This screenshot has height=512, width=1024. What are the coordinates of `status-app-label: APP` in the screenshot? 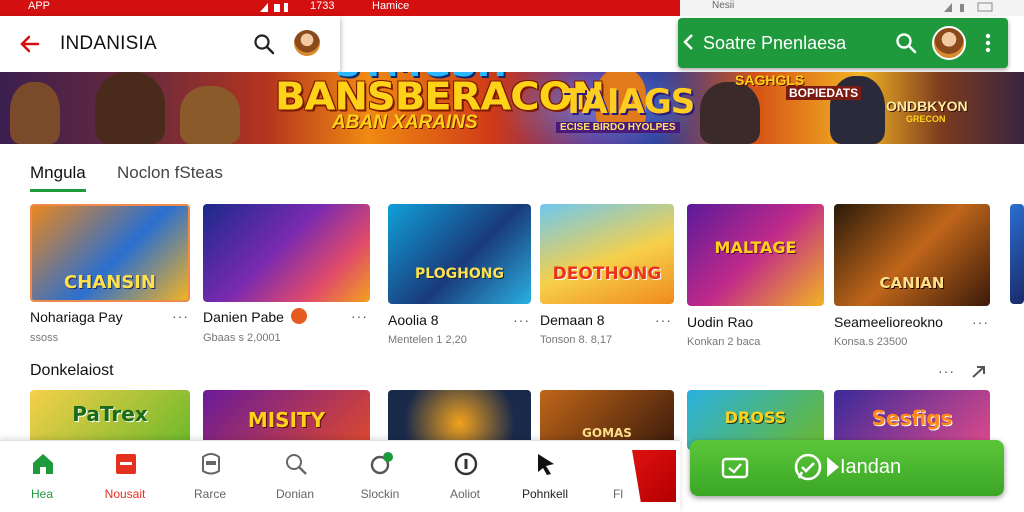 It's located at (39, 6).